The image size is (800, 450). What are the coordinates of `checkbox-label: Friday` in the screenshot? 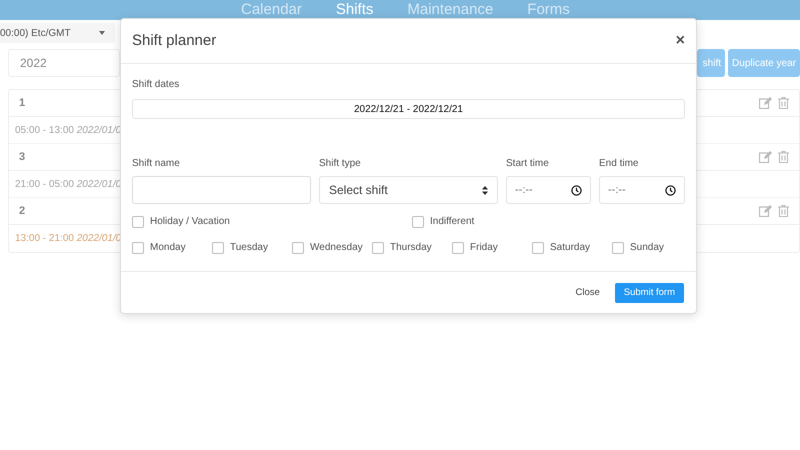 It's located at (484, 248).